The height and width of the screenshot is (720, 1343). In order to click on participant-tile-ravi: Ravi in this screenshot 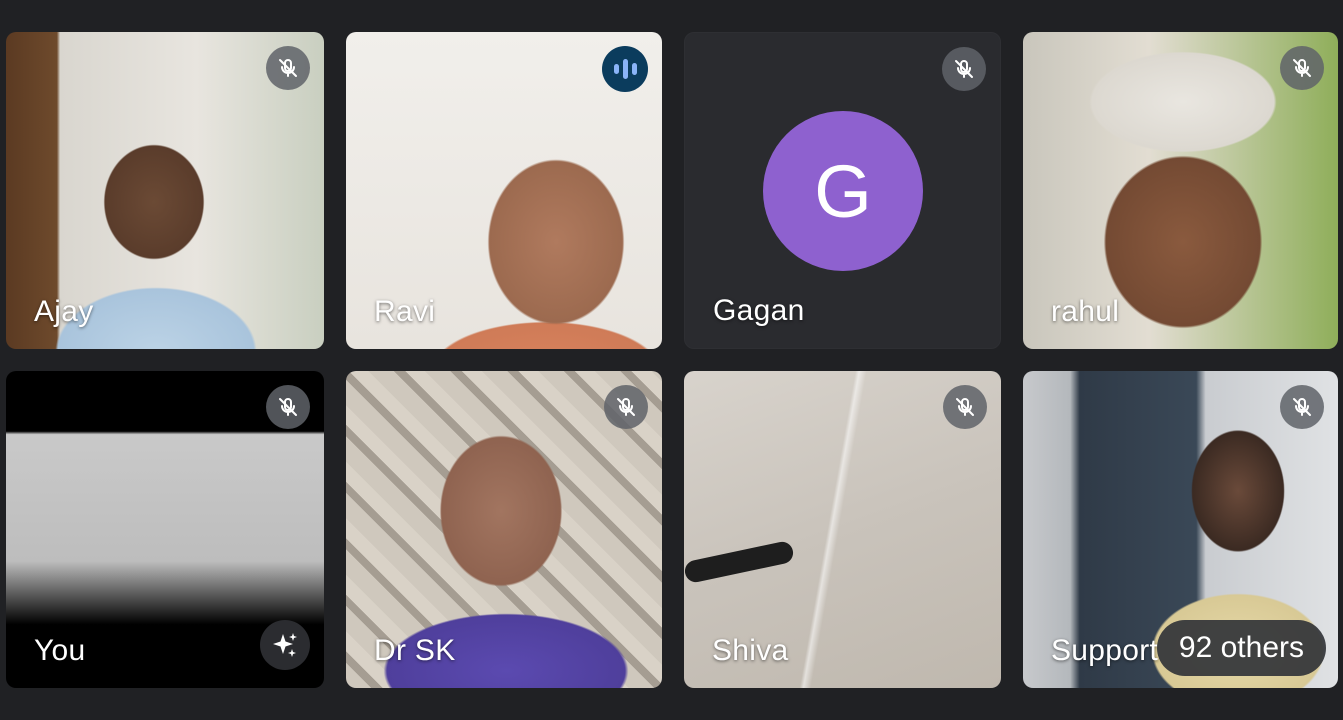, I will do `click(504, 190)`.